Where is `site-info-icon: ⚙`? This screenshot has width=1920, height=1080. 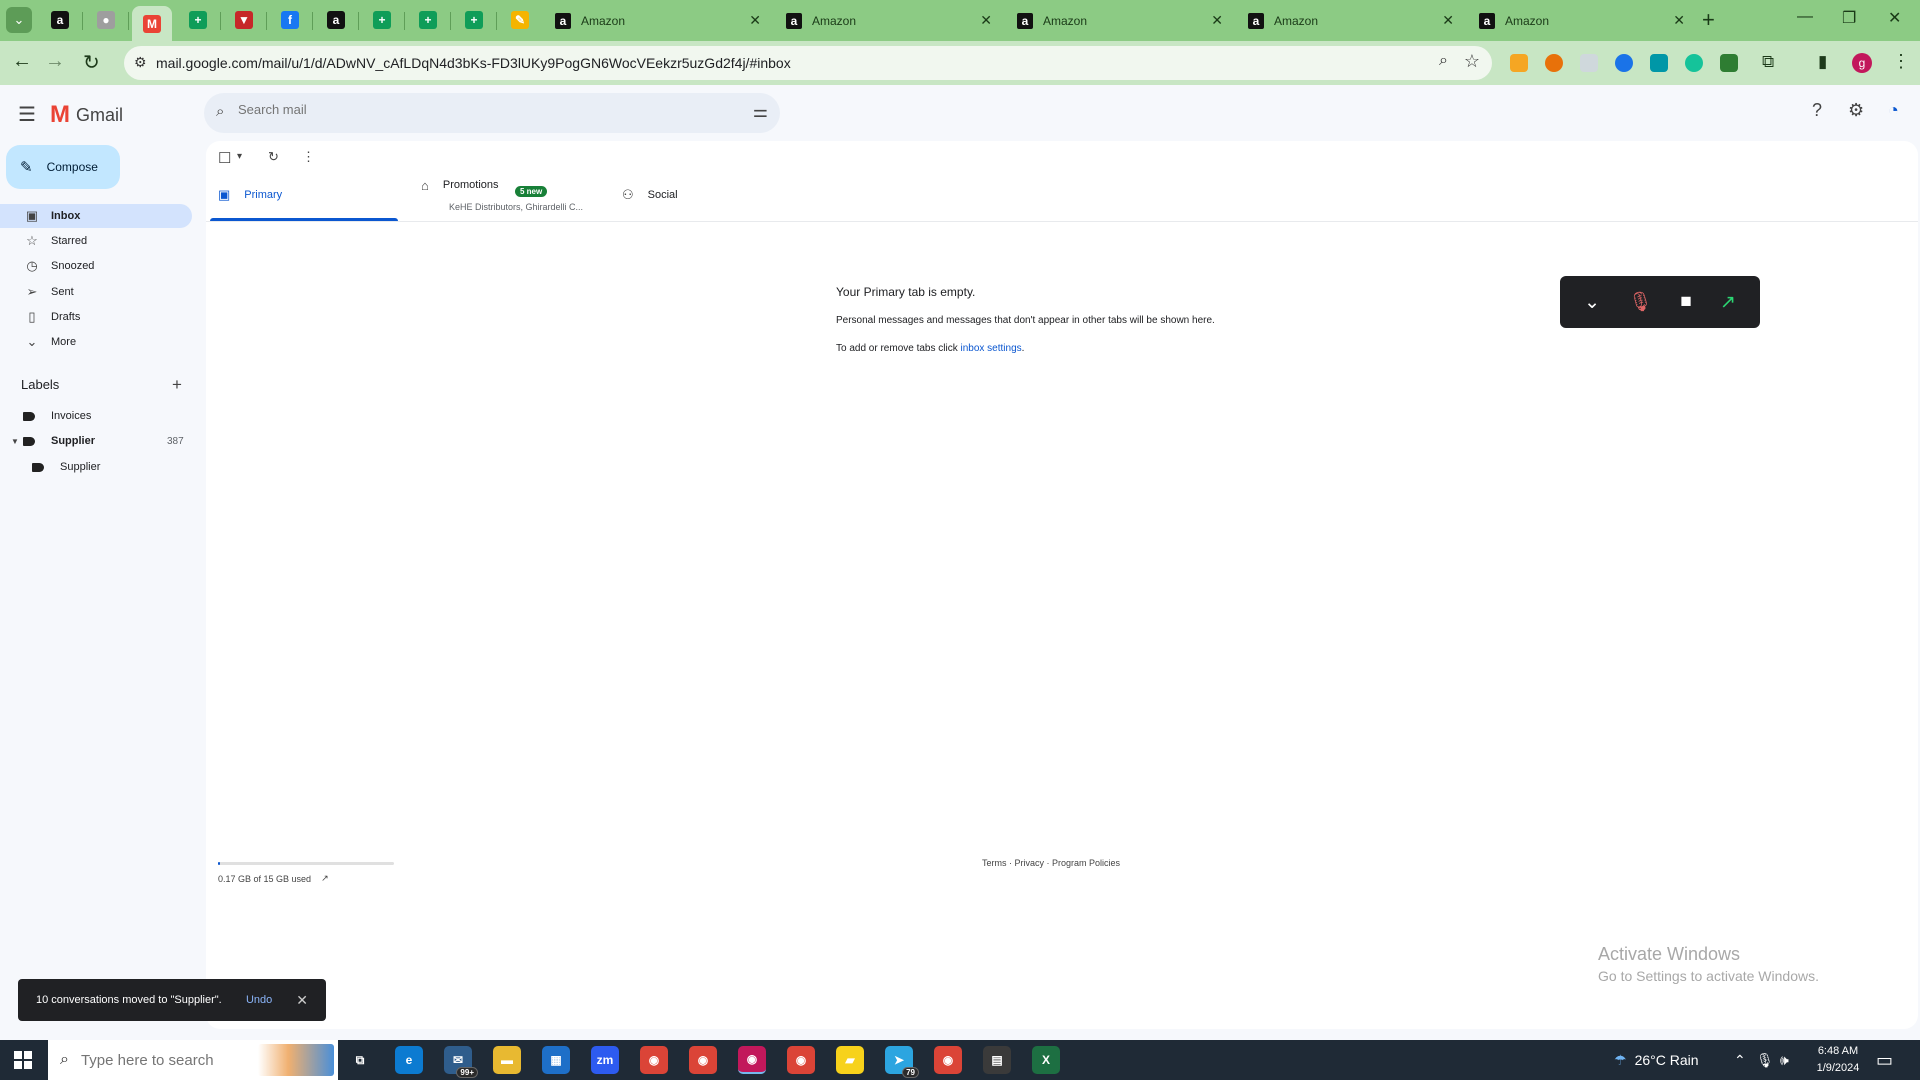 site-info-icon: ⚙ is located at coordinates (140, 62).